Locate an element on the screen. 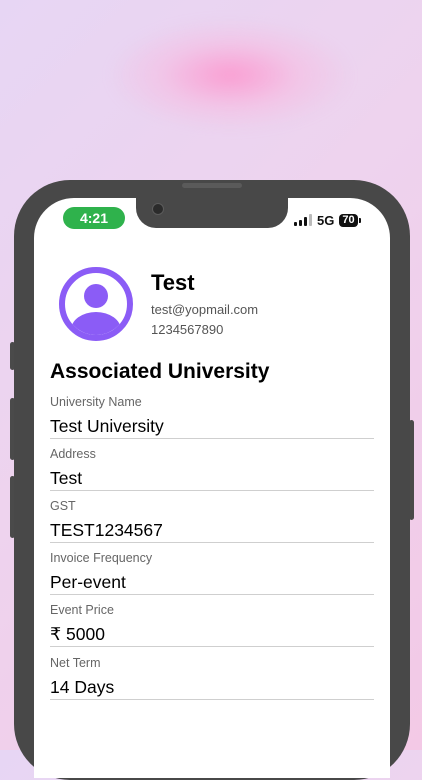 This screenshot has width=422, height=780. field-university-name: University Name Test University is located at coordinates (212, 416).